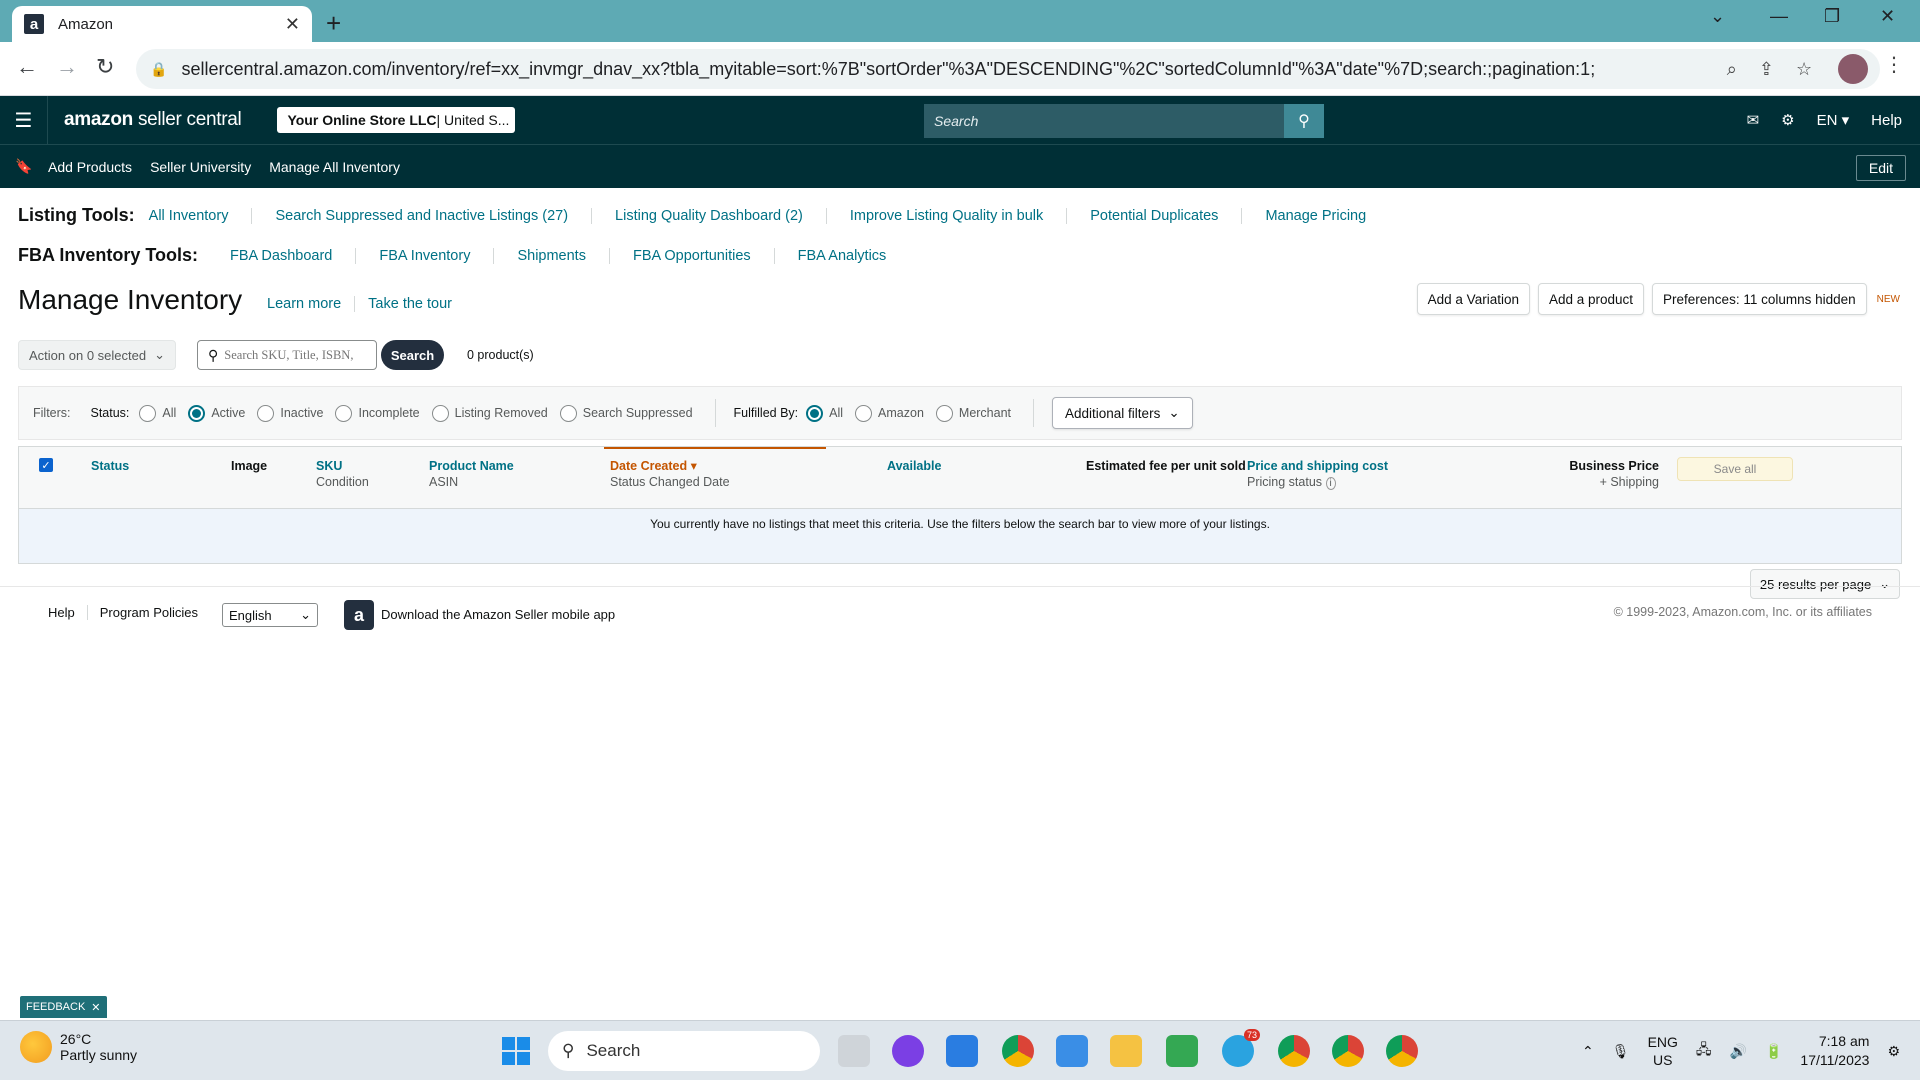 Image resolution: width=1920 pixels, height=1080 pixels. Describe the element at coordinates (815, 413) in the screenshot. I see `fulfilled-radio-all` at that location.